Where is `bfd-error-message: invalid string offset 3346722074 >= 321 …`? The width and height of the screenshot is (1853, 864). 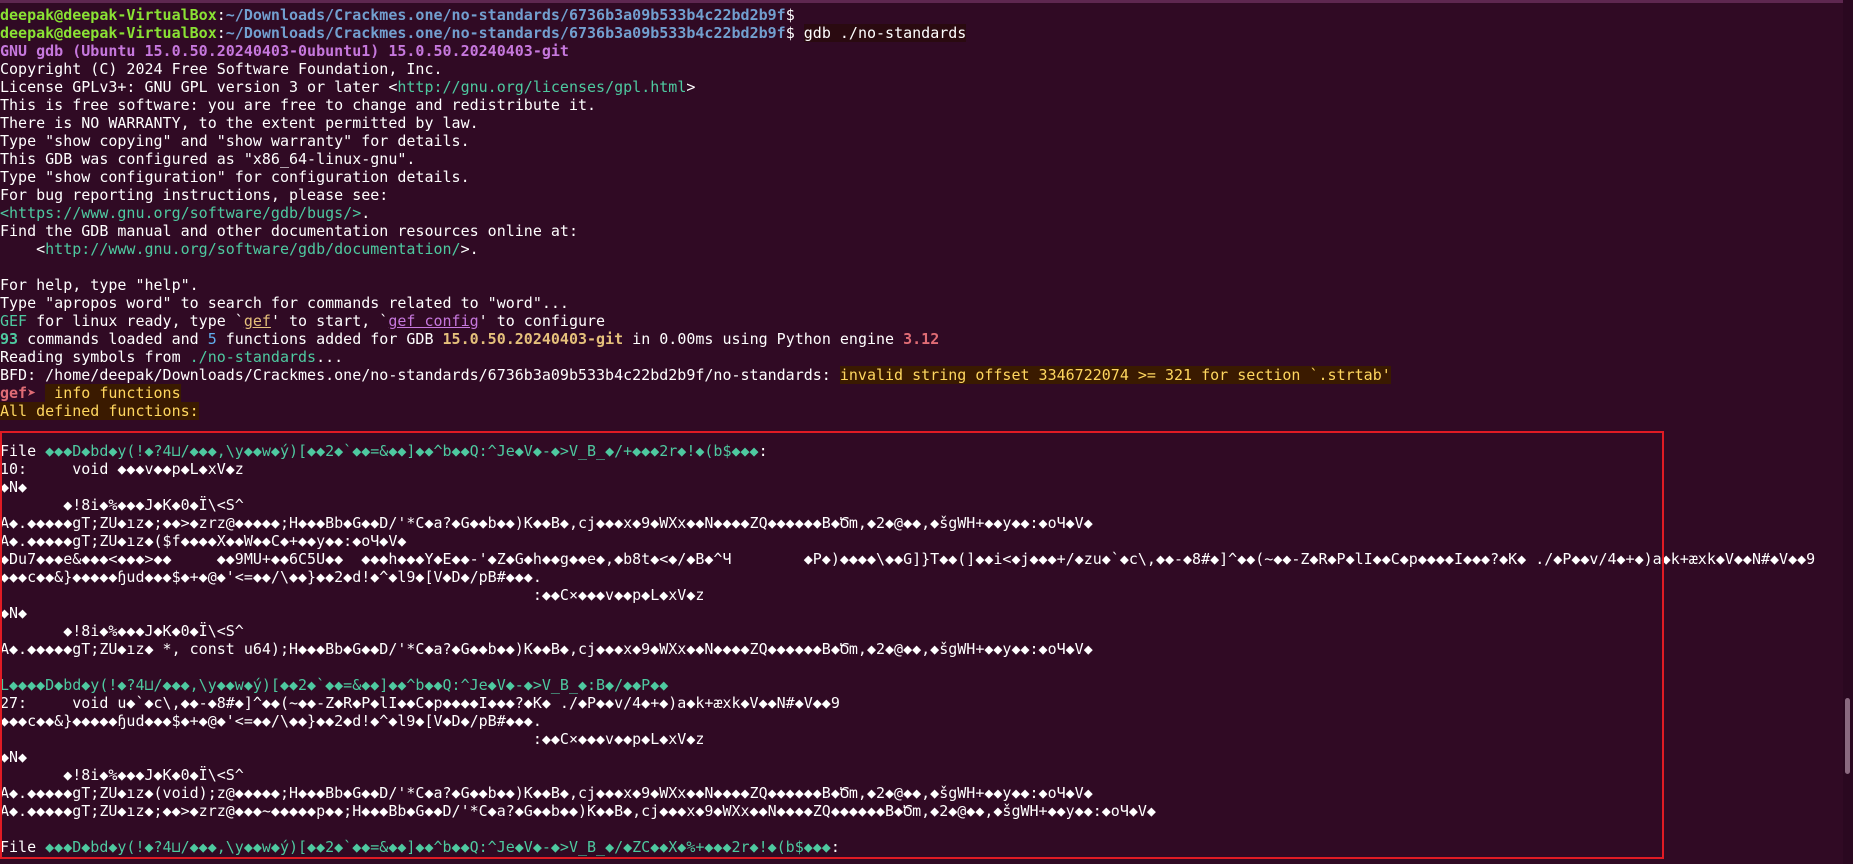
bfd-error-message: invalid string offset 3346722074 >= 321 … is located at coordinates (1115, 375).